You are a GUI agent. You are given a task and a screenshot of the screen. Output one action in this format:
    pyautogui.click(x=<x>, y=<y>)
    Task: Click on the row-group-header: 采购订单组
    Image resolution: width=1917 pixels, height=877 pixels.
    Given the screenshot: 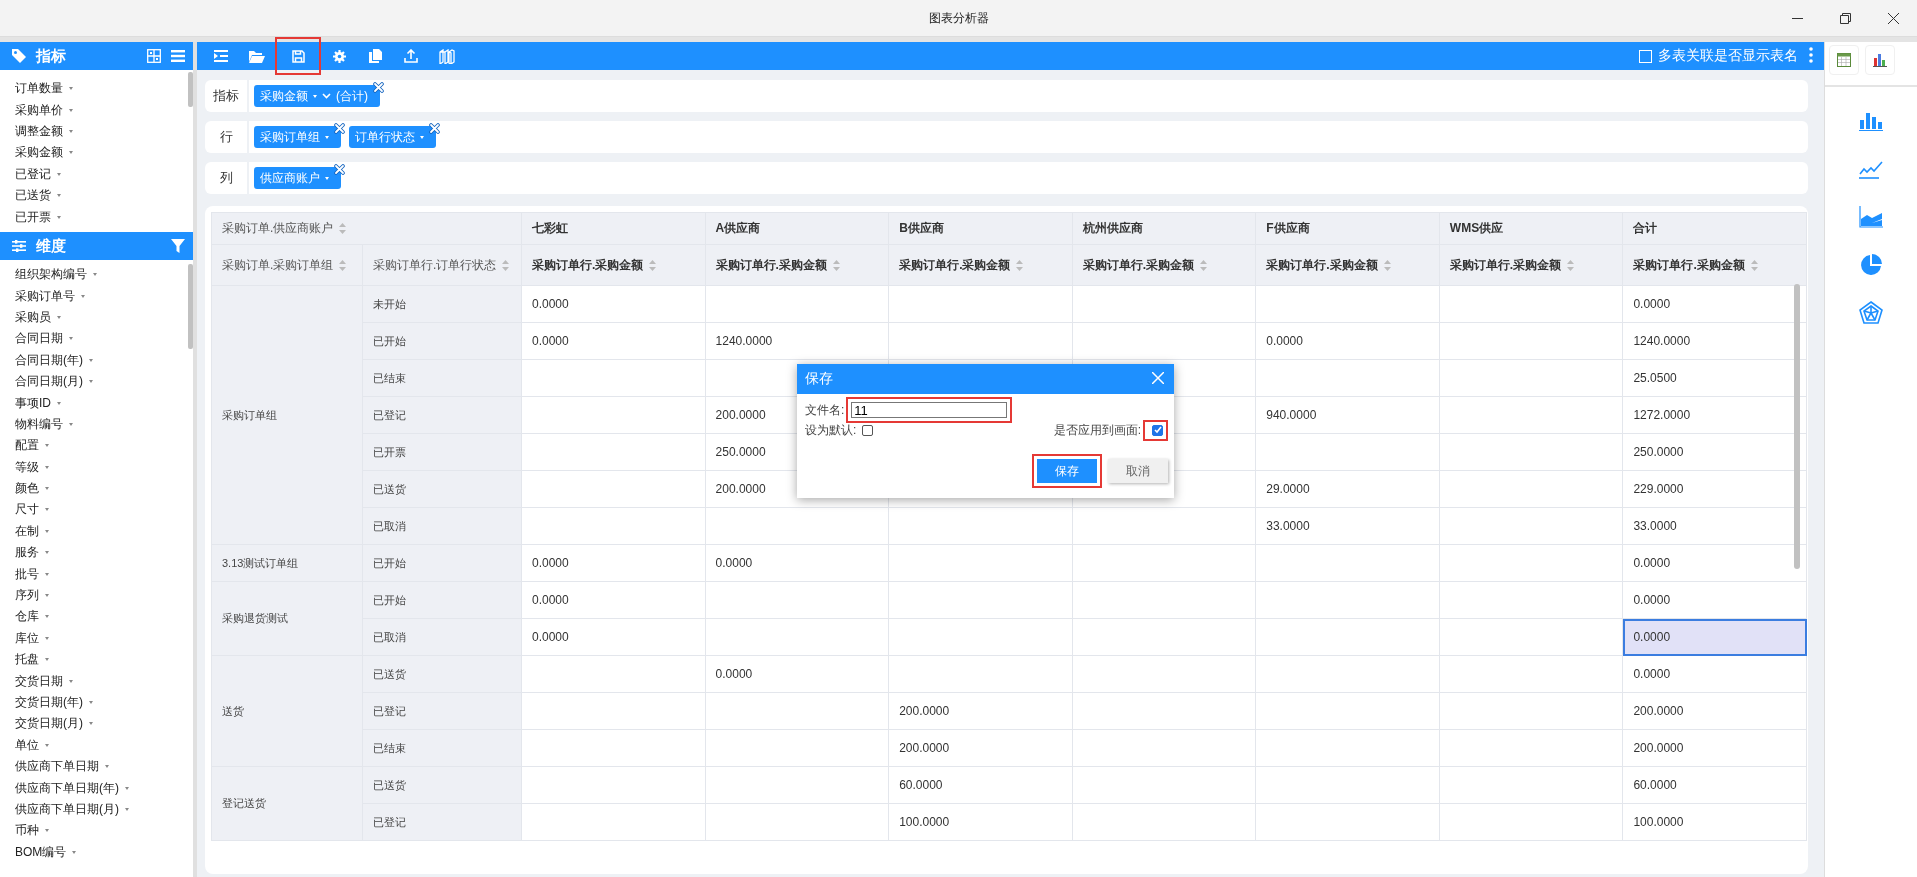 What is the action you would take?
    pyautogui.click(x=287, y=415)
    